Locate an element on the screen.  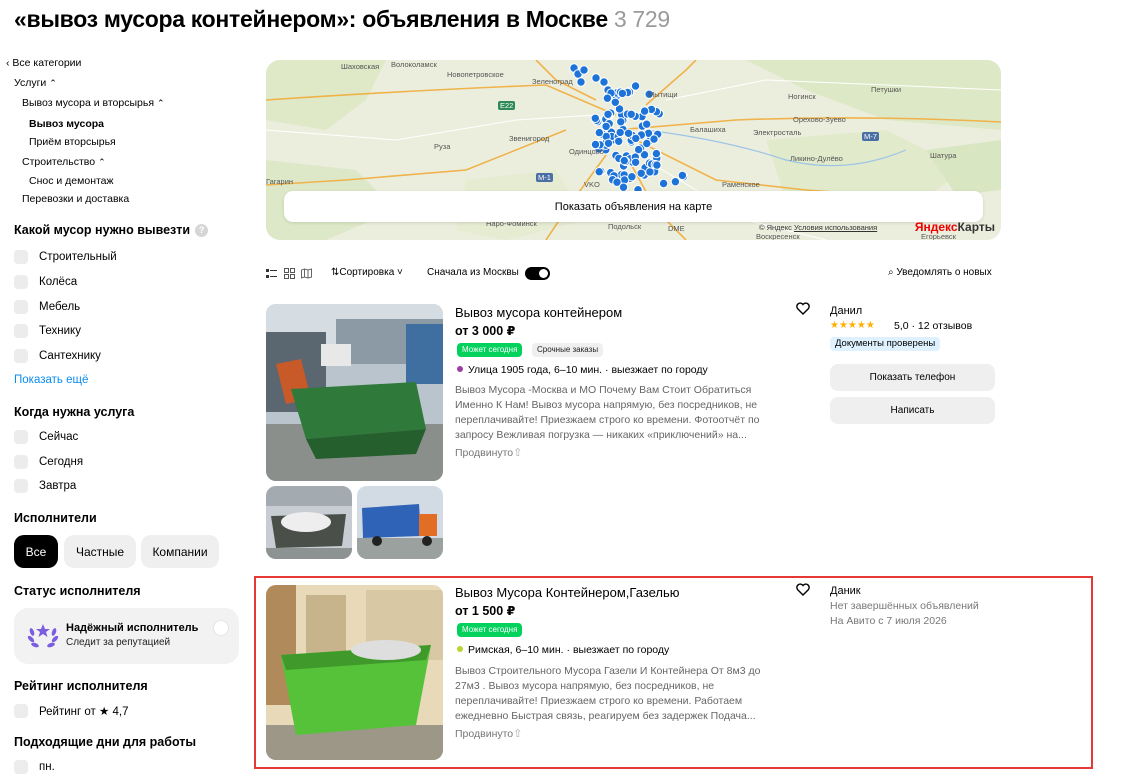
notify-button: ⌕ Уведомлять о новых is located at coordinates (940, 272).